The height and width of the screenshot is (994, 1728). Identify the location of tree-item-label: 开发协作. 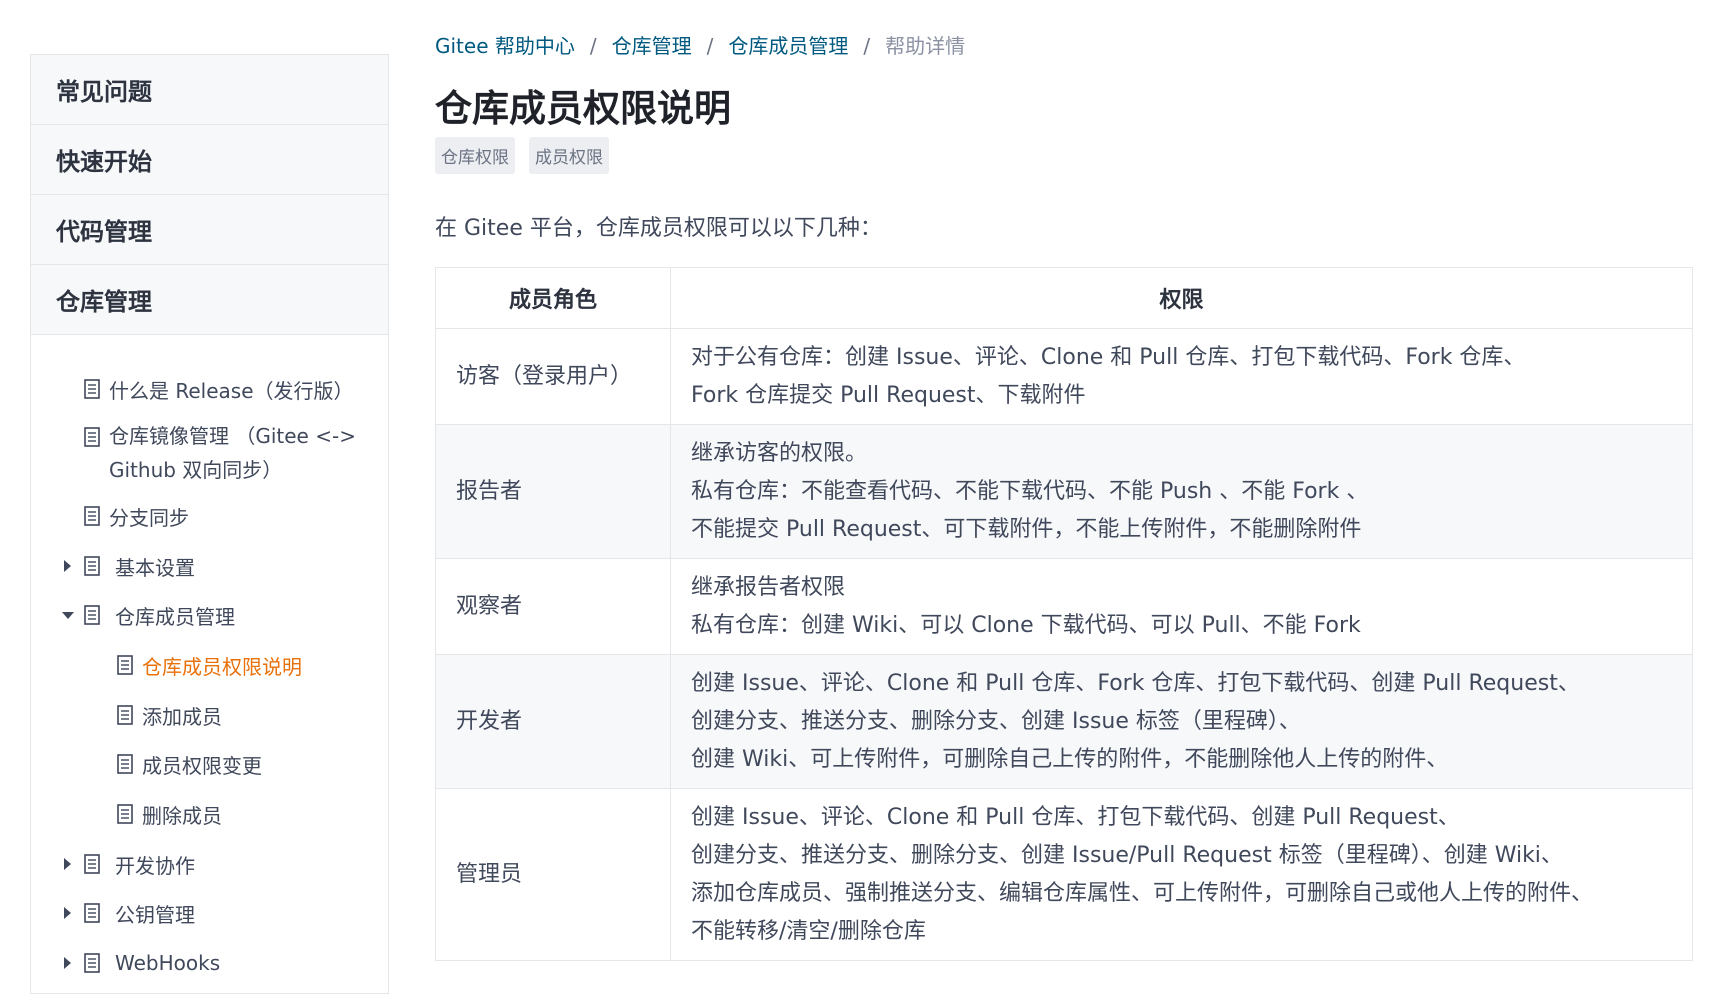
(155, 865).